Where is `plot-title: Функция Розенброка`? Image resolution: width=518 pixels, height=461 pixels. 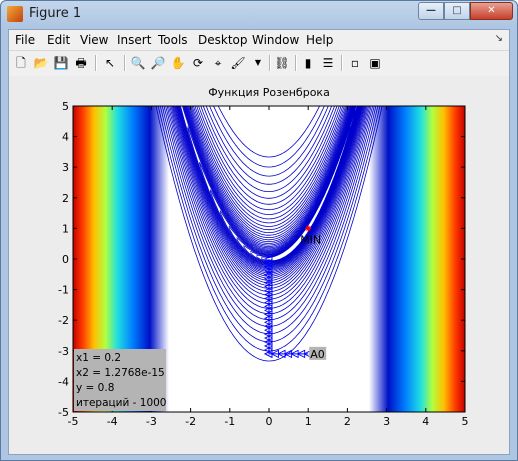 plot-title: Функция Розенброка is located at coordinates (269, 92).